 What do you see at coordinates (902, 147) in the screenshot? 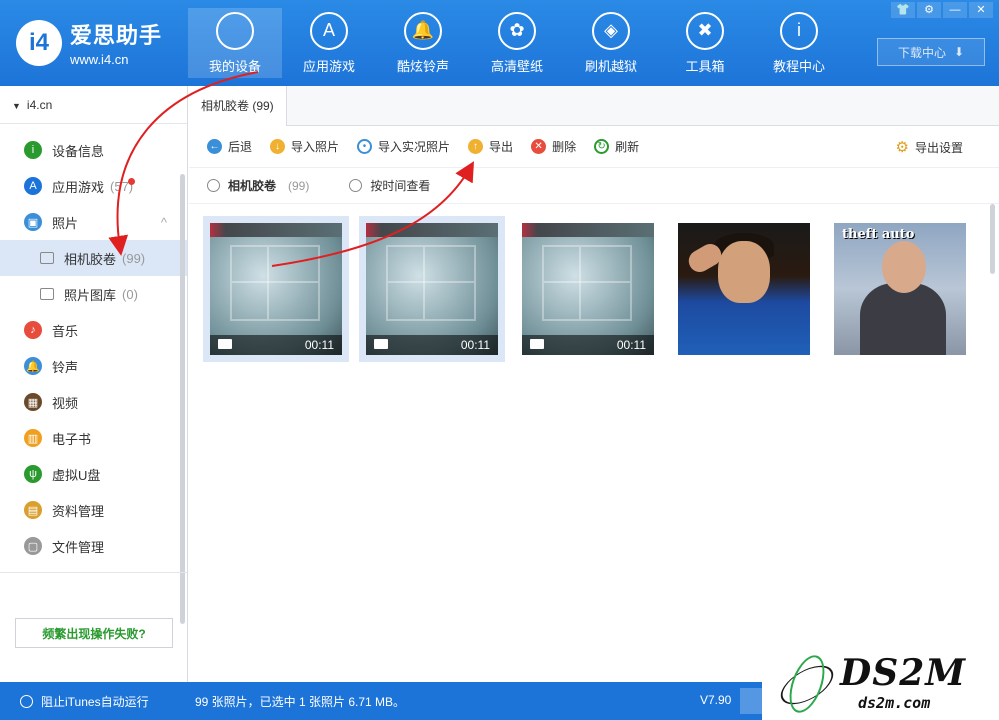
I see `gear-icon: ⚙` at bounding box center [902, 147].